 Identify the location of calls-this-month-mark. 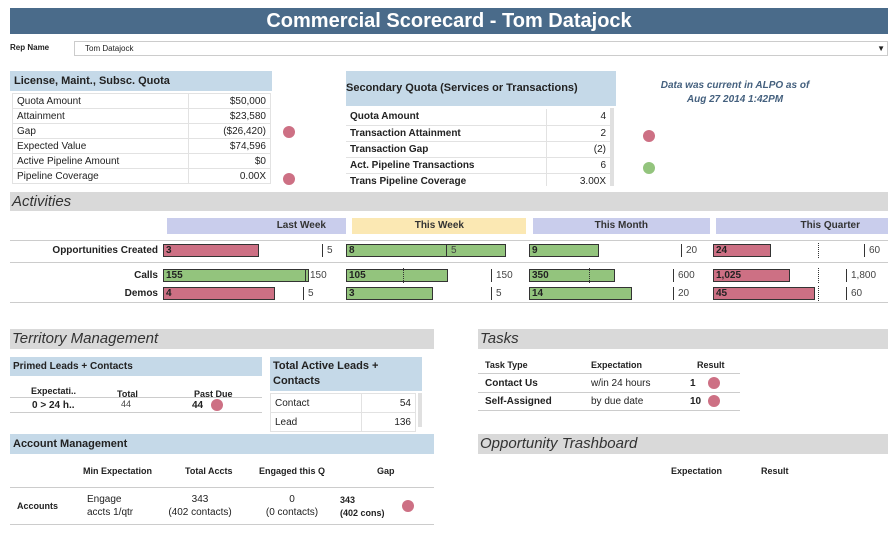
(589, 275).